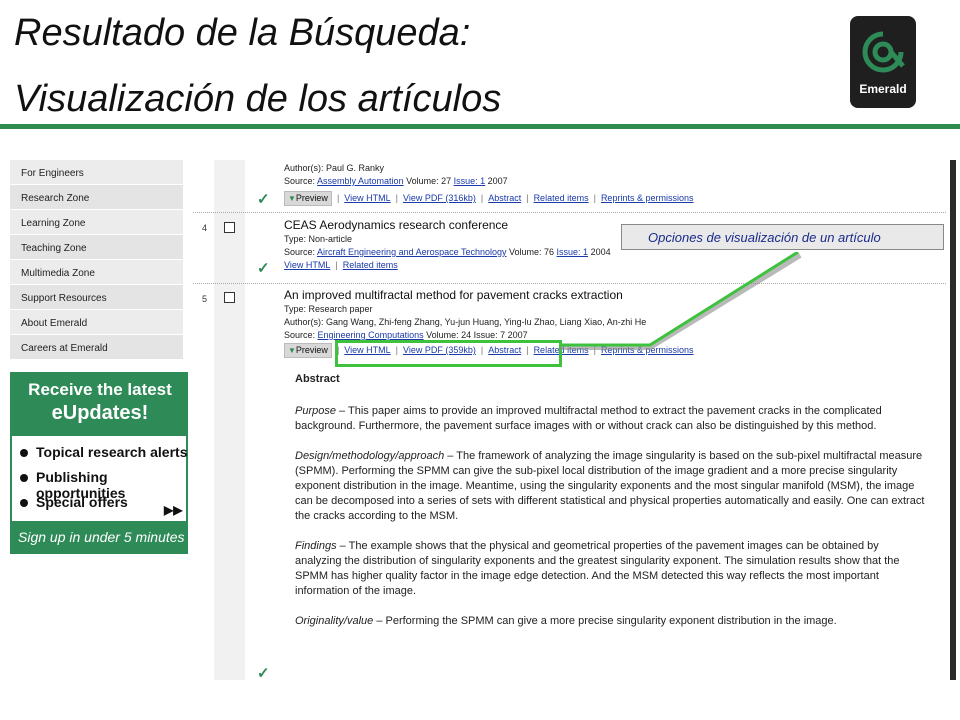 Image resolution: width=960 pixels, height=720 pixels. What do you see at coordinates (100, 413) in the screenshot?
I see `promo-heading-eupdates: eUpdates!` at bounding box center [100, 413].